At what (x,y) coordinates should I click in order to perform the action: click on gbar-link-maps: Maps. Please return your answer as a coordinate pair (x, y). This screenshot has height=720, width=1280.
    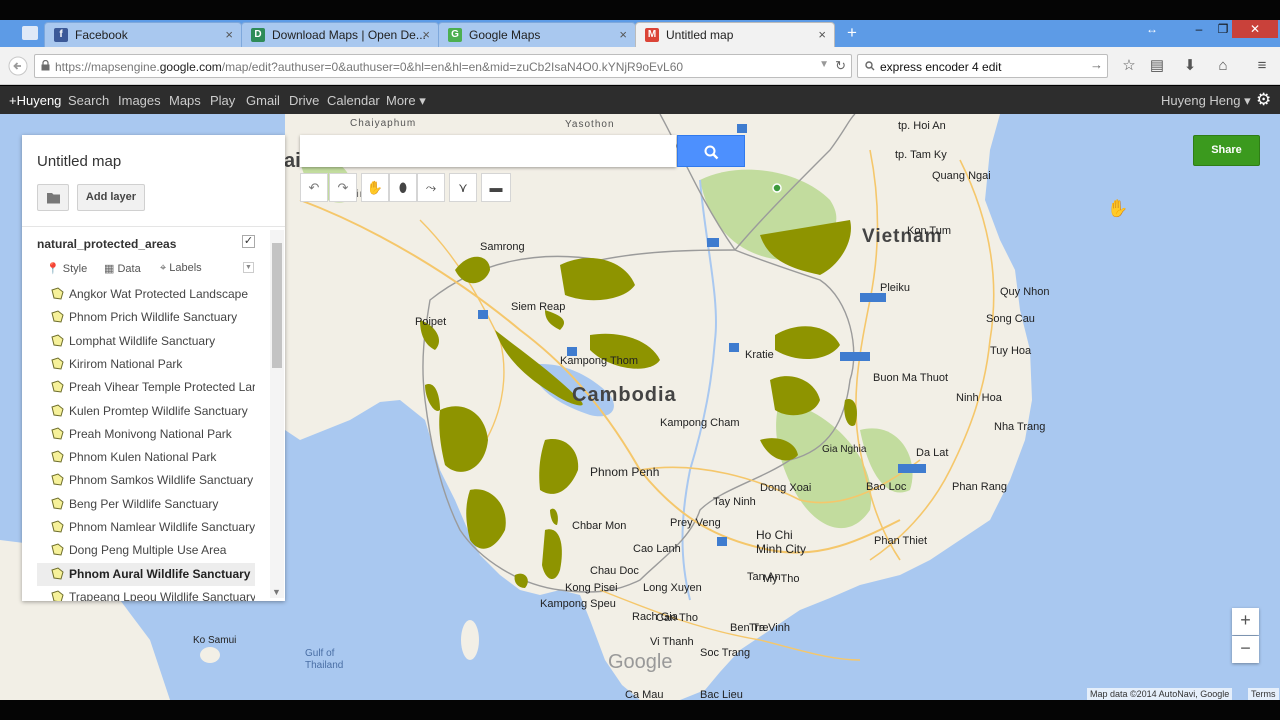
    Looking at the image, I should click on (185, 100).